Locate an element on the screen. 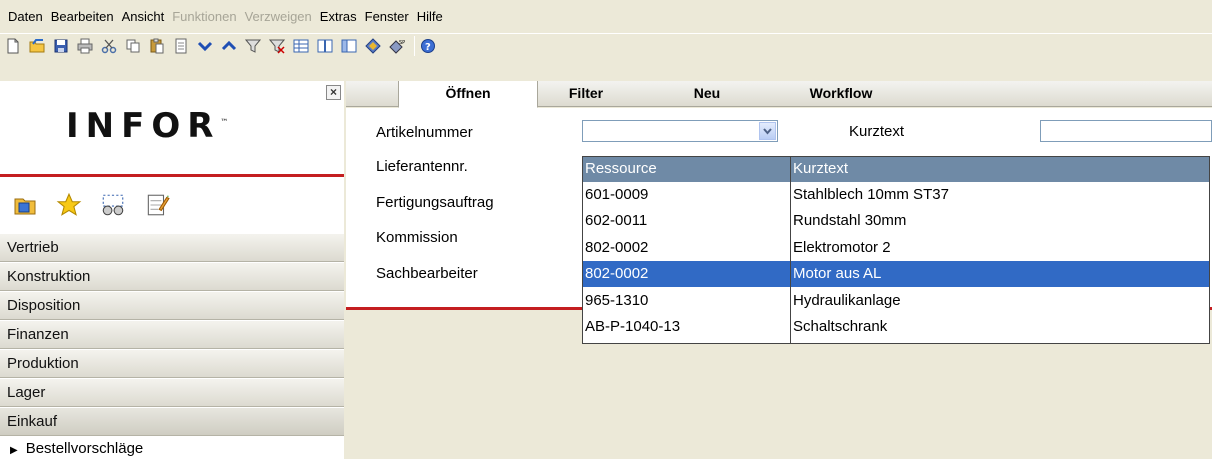 The width and height of the screenshot is (1212, 459). logo-area: INFOR™ × is located at coordinates (172, 127).